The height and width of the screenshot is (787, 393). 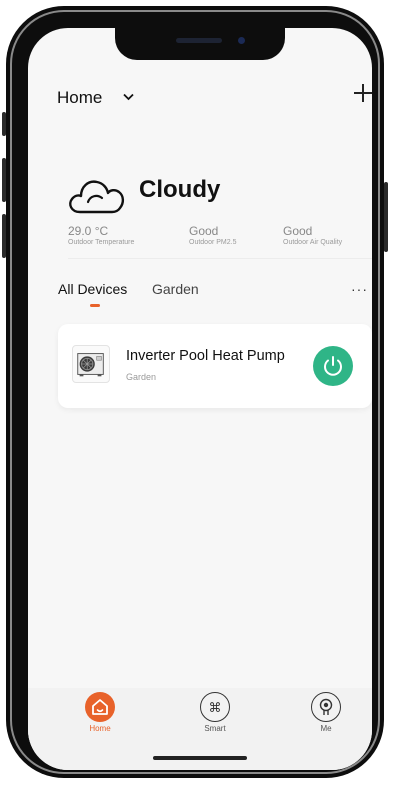 What do you see at coordinates (215, 366) in the screenshot?
I see `device-card: Inverter Pool Heat Pump Garden` at bounding box center [215, 366].